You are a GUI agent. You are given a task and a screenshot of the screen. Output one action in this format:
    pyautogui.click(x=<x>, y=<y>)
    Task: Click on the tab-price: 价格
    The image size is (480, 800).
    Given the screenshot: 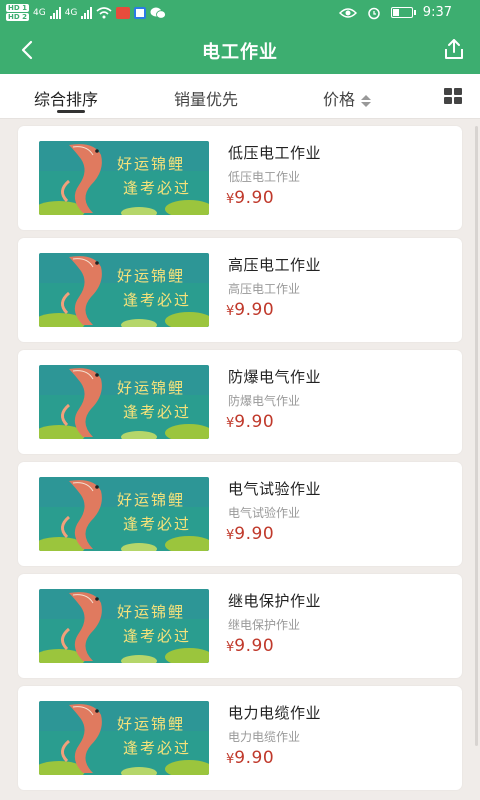 What is the action you would take?
    pyautogui.click(x=347, y=98)
    